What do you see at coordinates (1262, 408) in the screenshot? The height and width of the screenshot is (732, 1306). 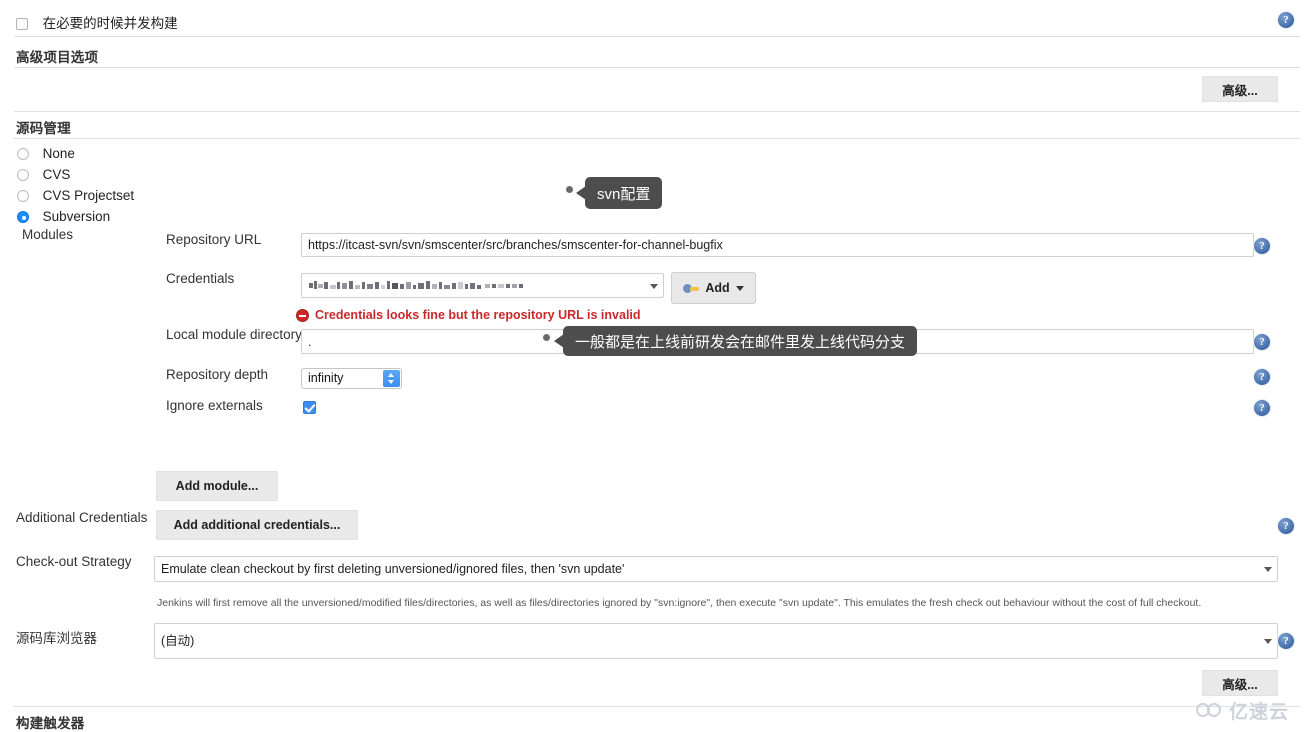 I see `help-icon-ignore-externals` at bounding box center [1262, 408].